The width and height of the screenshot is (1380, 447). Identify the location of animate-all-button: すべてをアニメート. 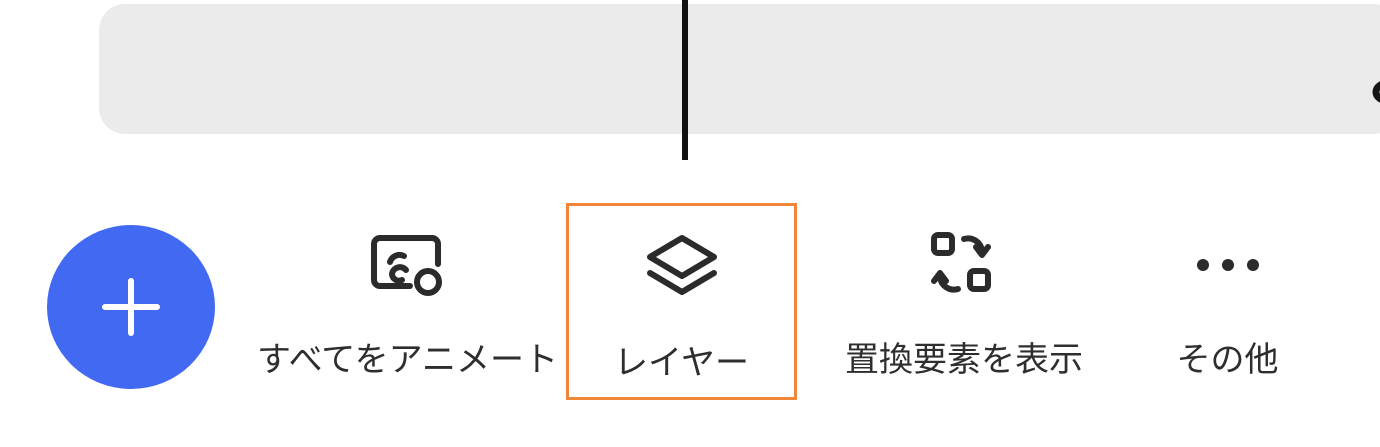
(407, 300).